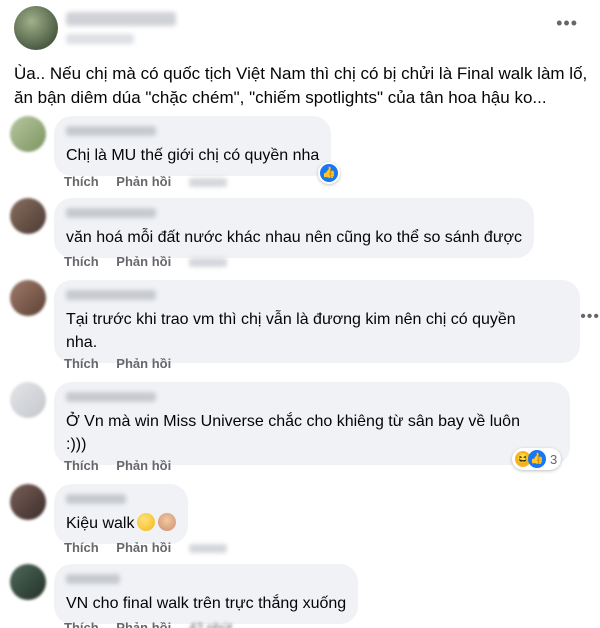 The width and height of the screenshot is (600, 628). Describe the element at coordinates (193, 146) in the screenshot. I see `comment-bubble: Chị là MU thế giới chị có quyền nha` at that location.